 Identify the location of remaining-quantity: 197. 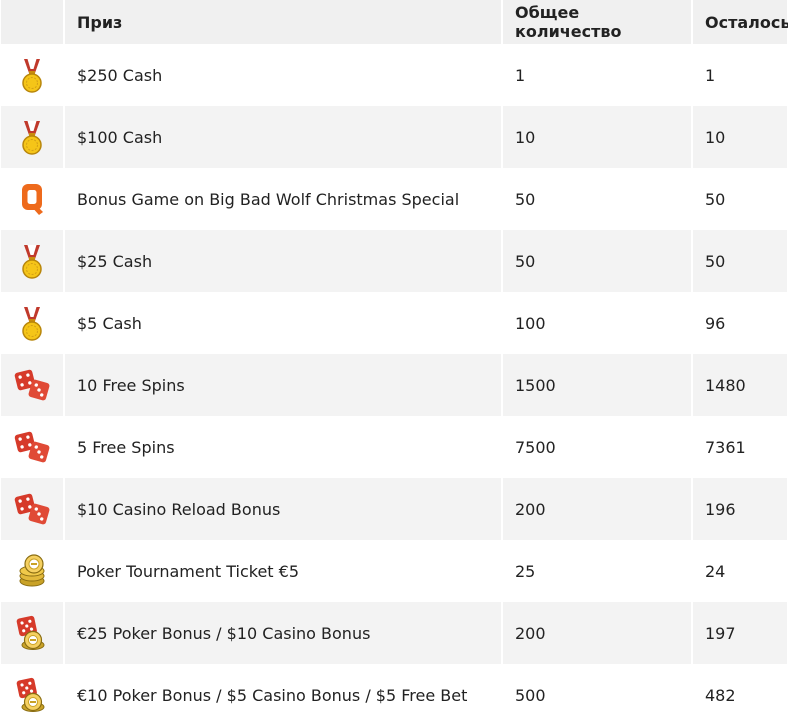
(740, 633).